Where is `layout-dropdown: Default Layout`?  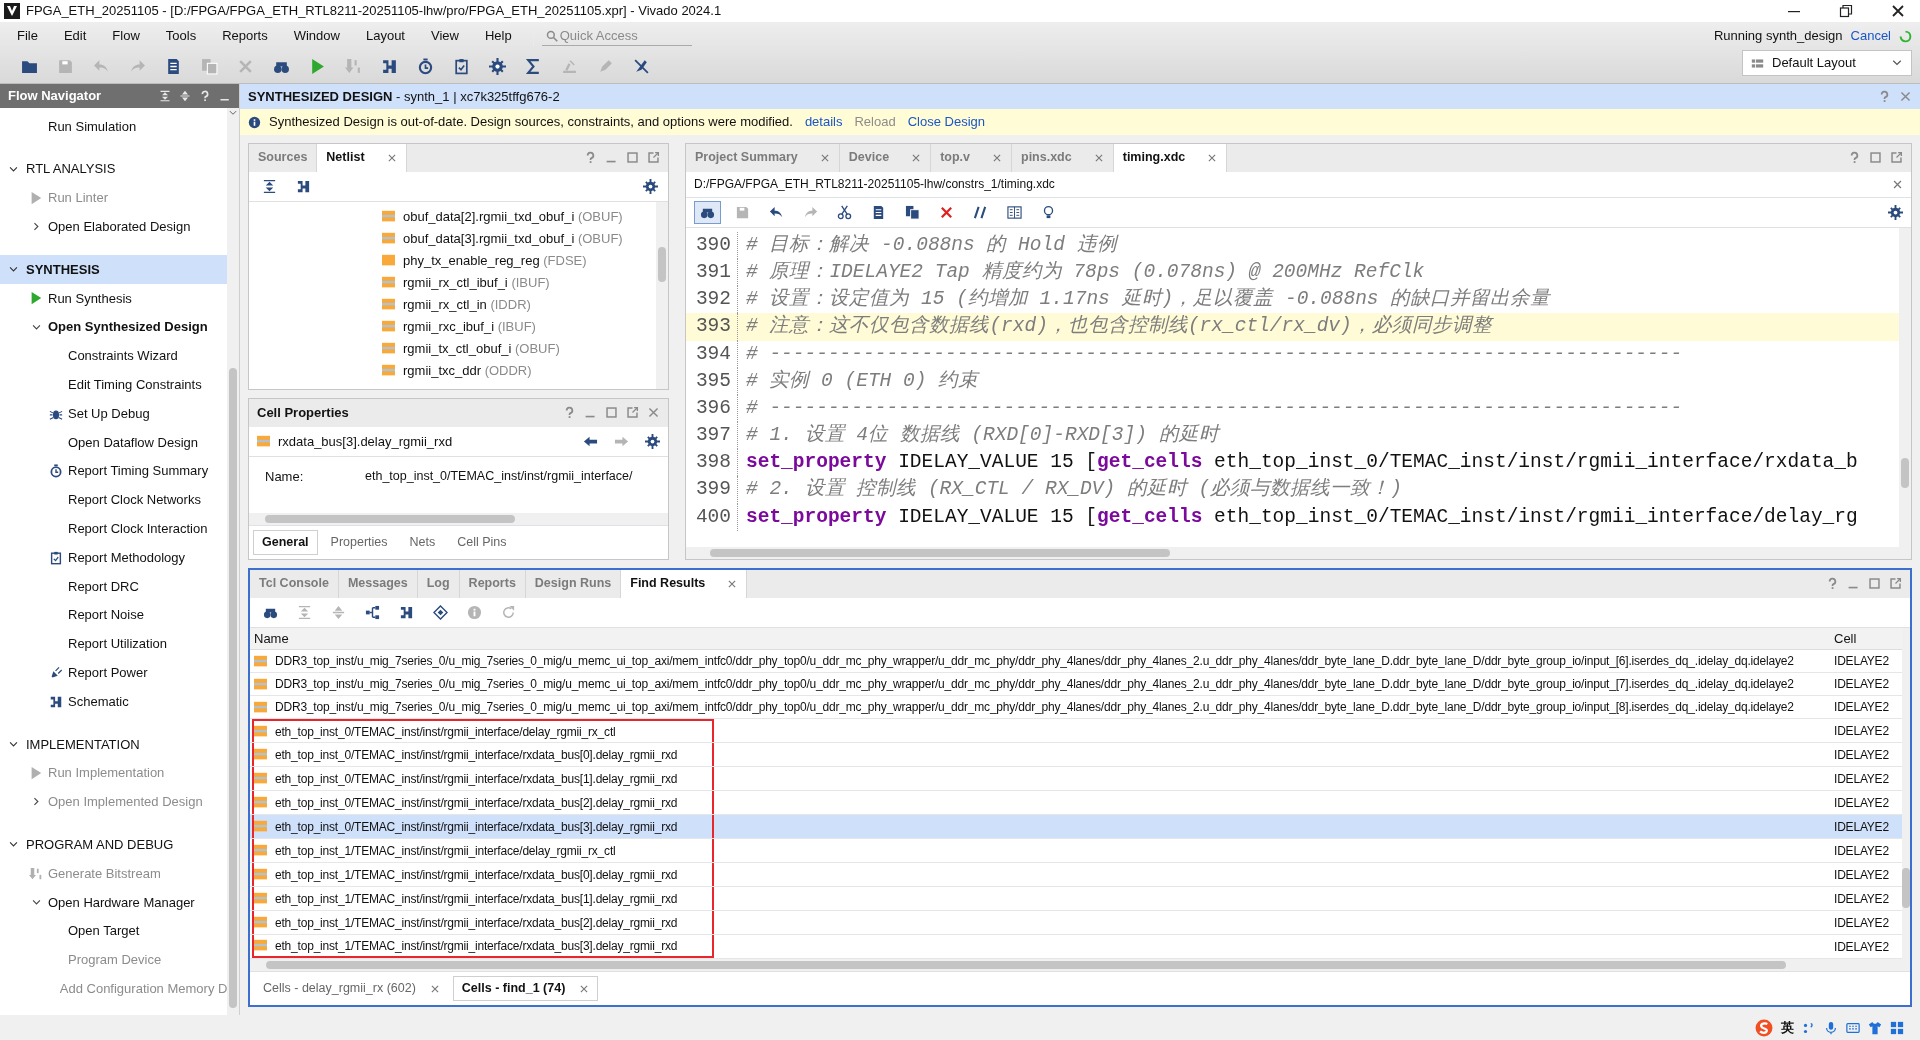 layout-dropdown: Default Layout is located at coordinates (1827, 63).